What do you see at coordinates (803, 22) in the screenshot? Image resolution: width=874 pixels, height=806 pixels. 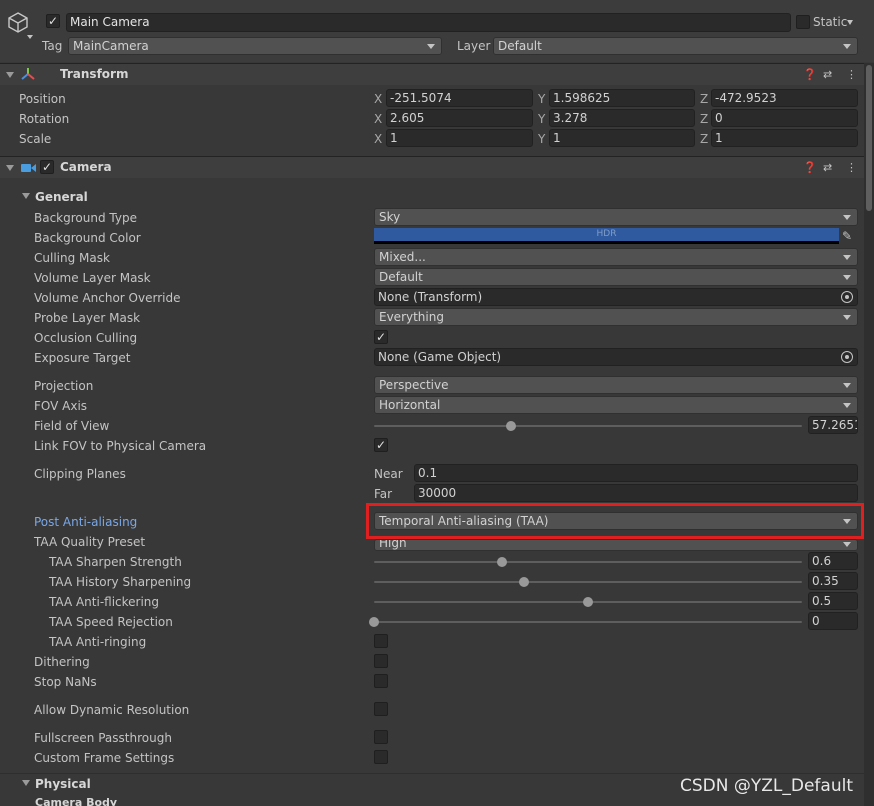 I see `static-checkbox` at bounding box center [803, 22].